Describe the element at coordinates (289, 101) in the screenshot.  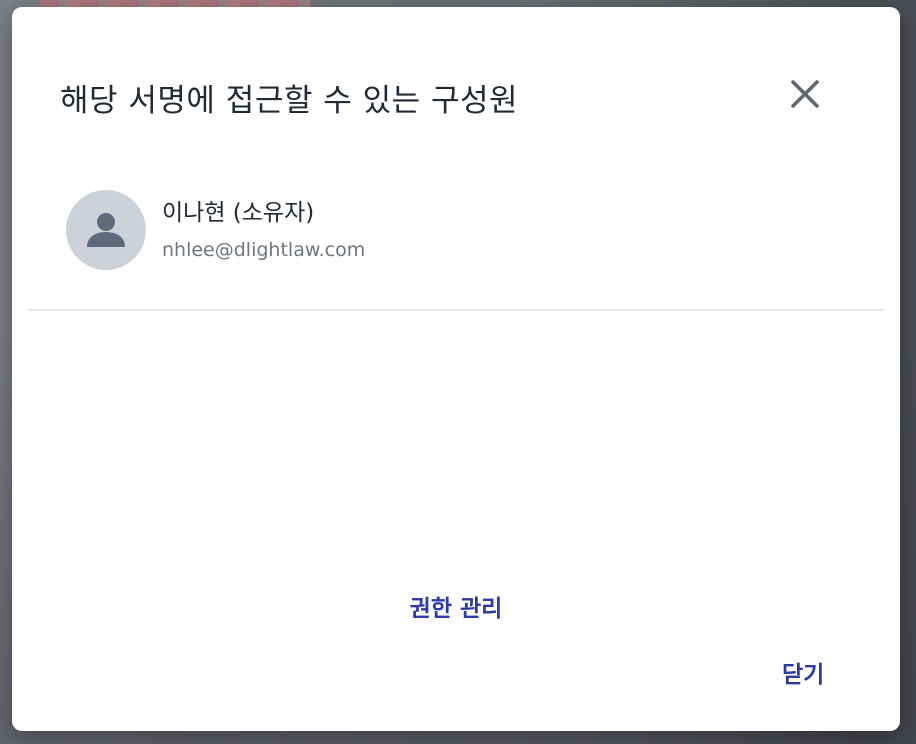
I see `dialog-title: 해당 서명에 접근할 수 있는 구성원` at that location.